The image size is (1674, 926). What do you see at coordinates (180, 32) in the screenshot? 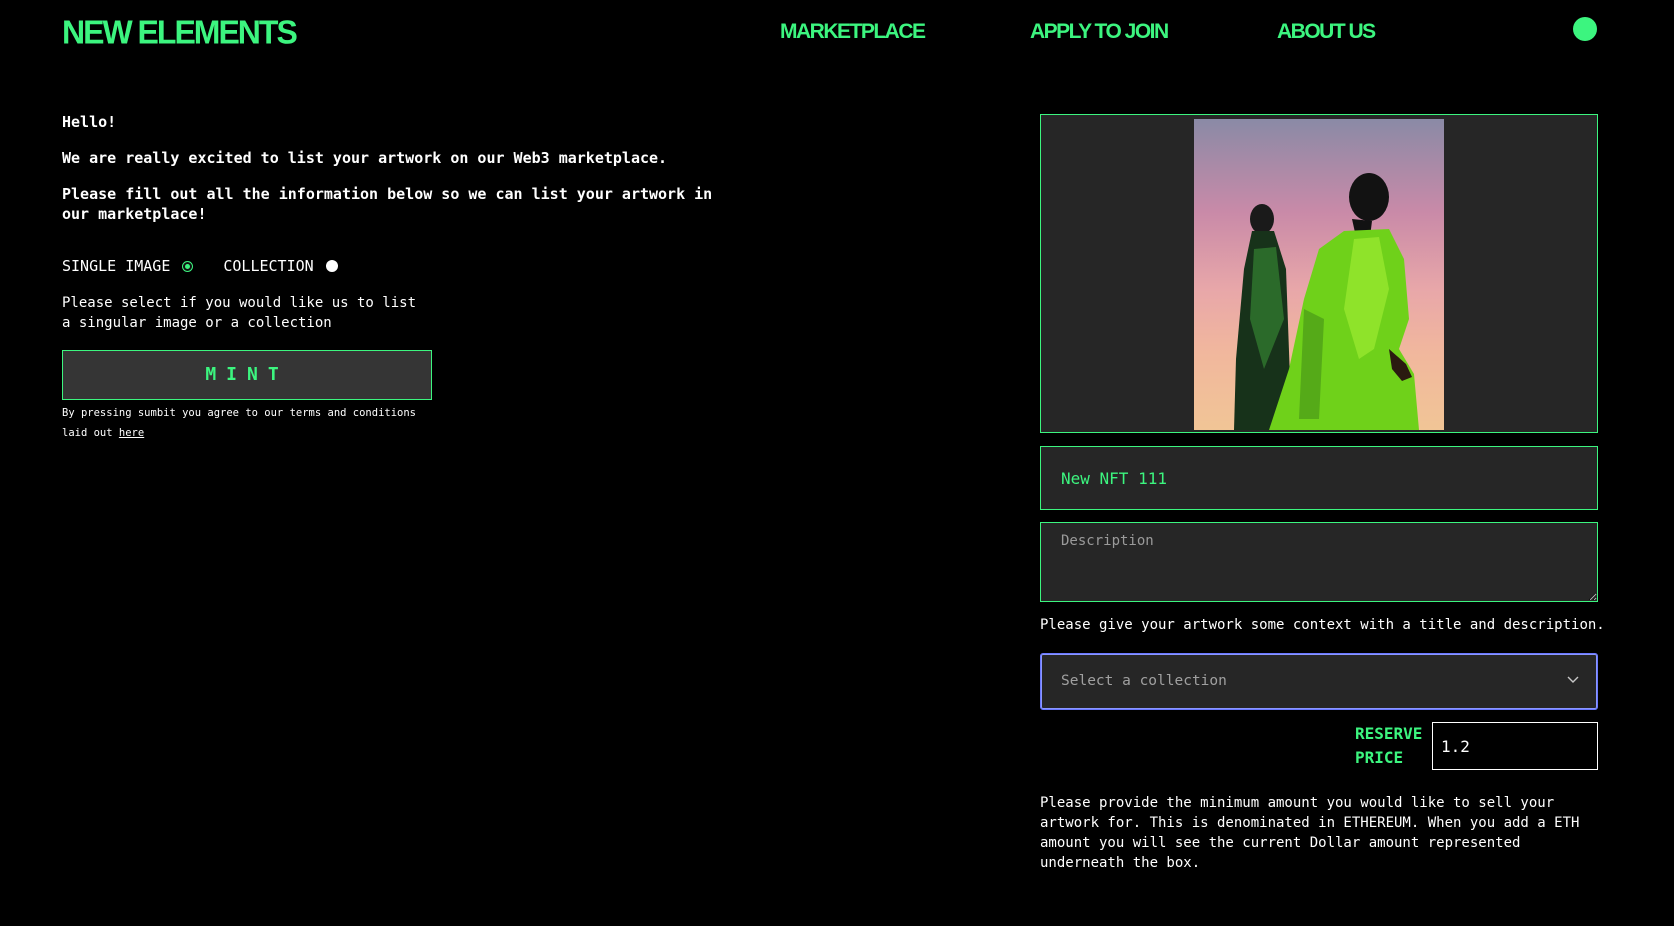
I see `site-logo: NEW ELEMENTS` at bounding box center [180, 32].